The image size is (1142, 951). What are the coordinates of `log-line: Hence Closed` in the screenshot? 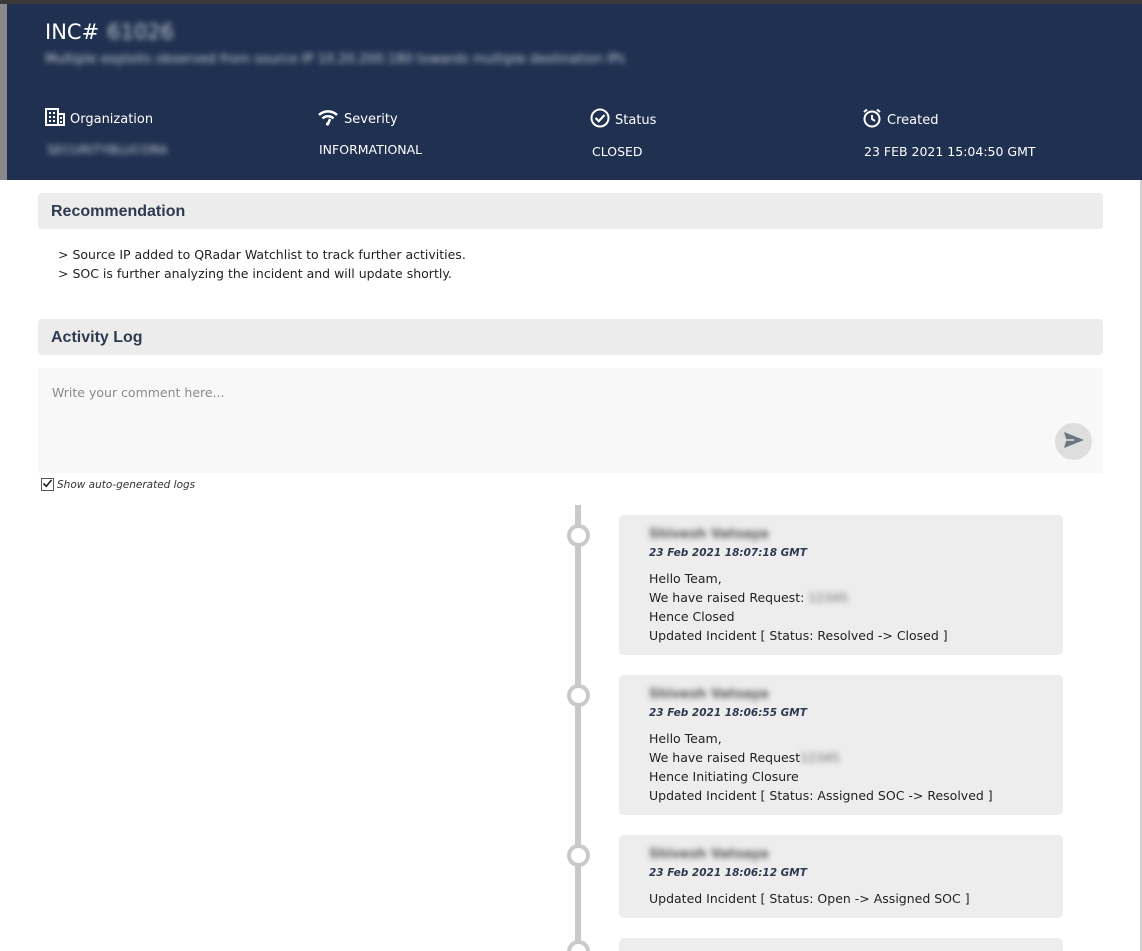 It's located at (692, 616).